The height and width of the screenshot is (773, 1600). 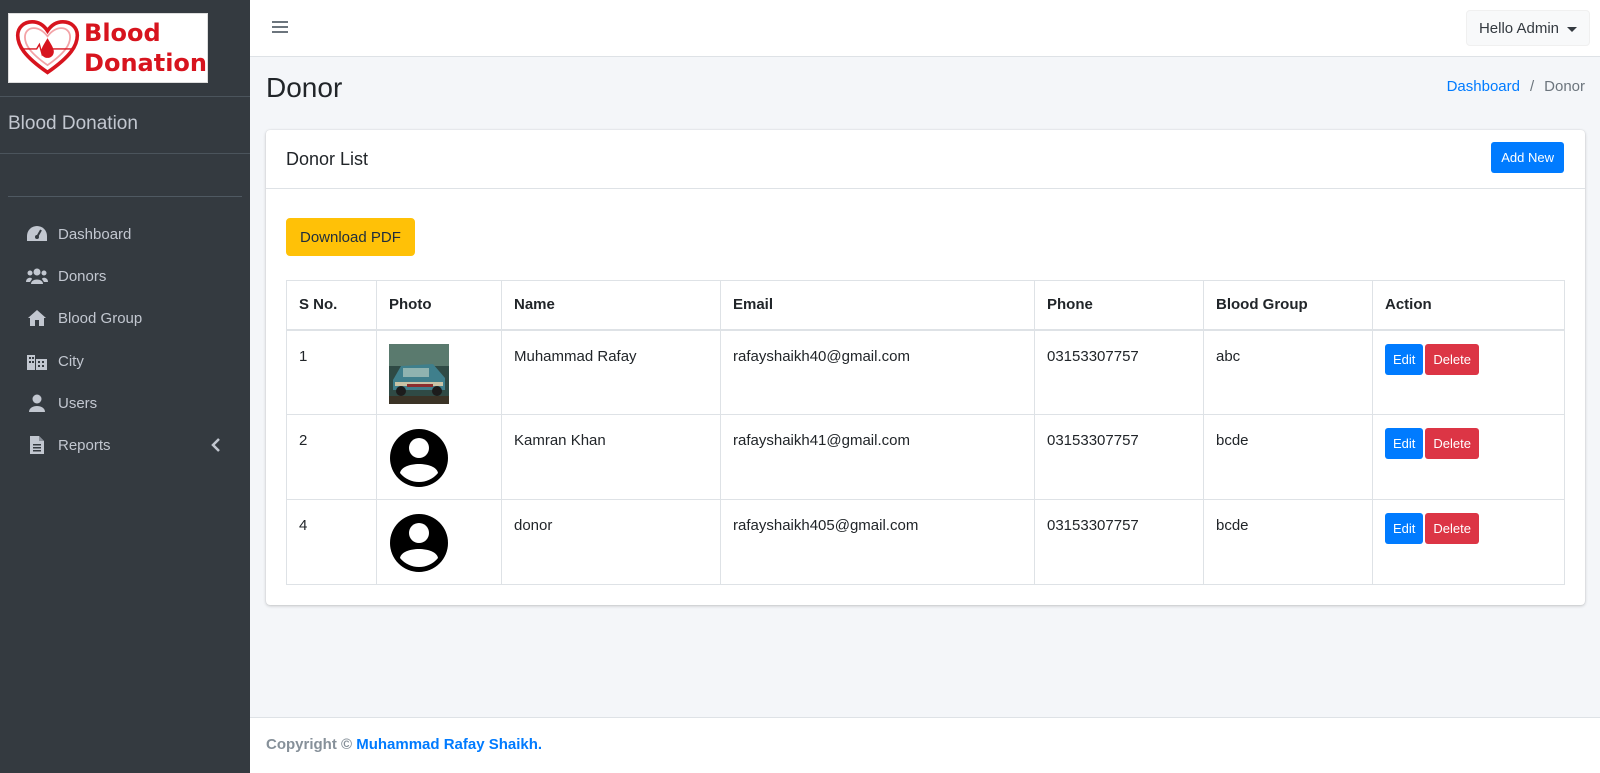 What do you see at coordinates (925, 159) in the screenshot?
I see `card-header: Donor List Add New` at bounding box center [925, 159].